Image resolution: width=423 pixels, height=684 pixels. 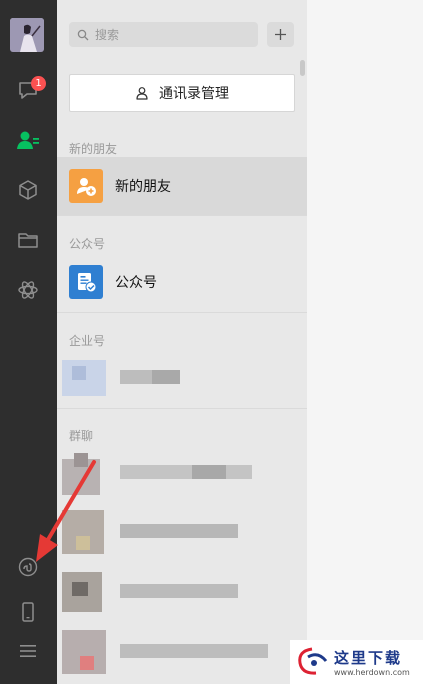 What do you see at coordinates (313, 661) in the screenshot?
I see `watermark-logo` at bounding box center [313, 661].